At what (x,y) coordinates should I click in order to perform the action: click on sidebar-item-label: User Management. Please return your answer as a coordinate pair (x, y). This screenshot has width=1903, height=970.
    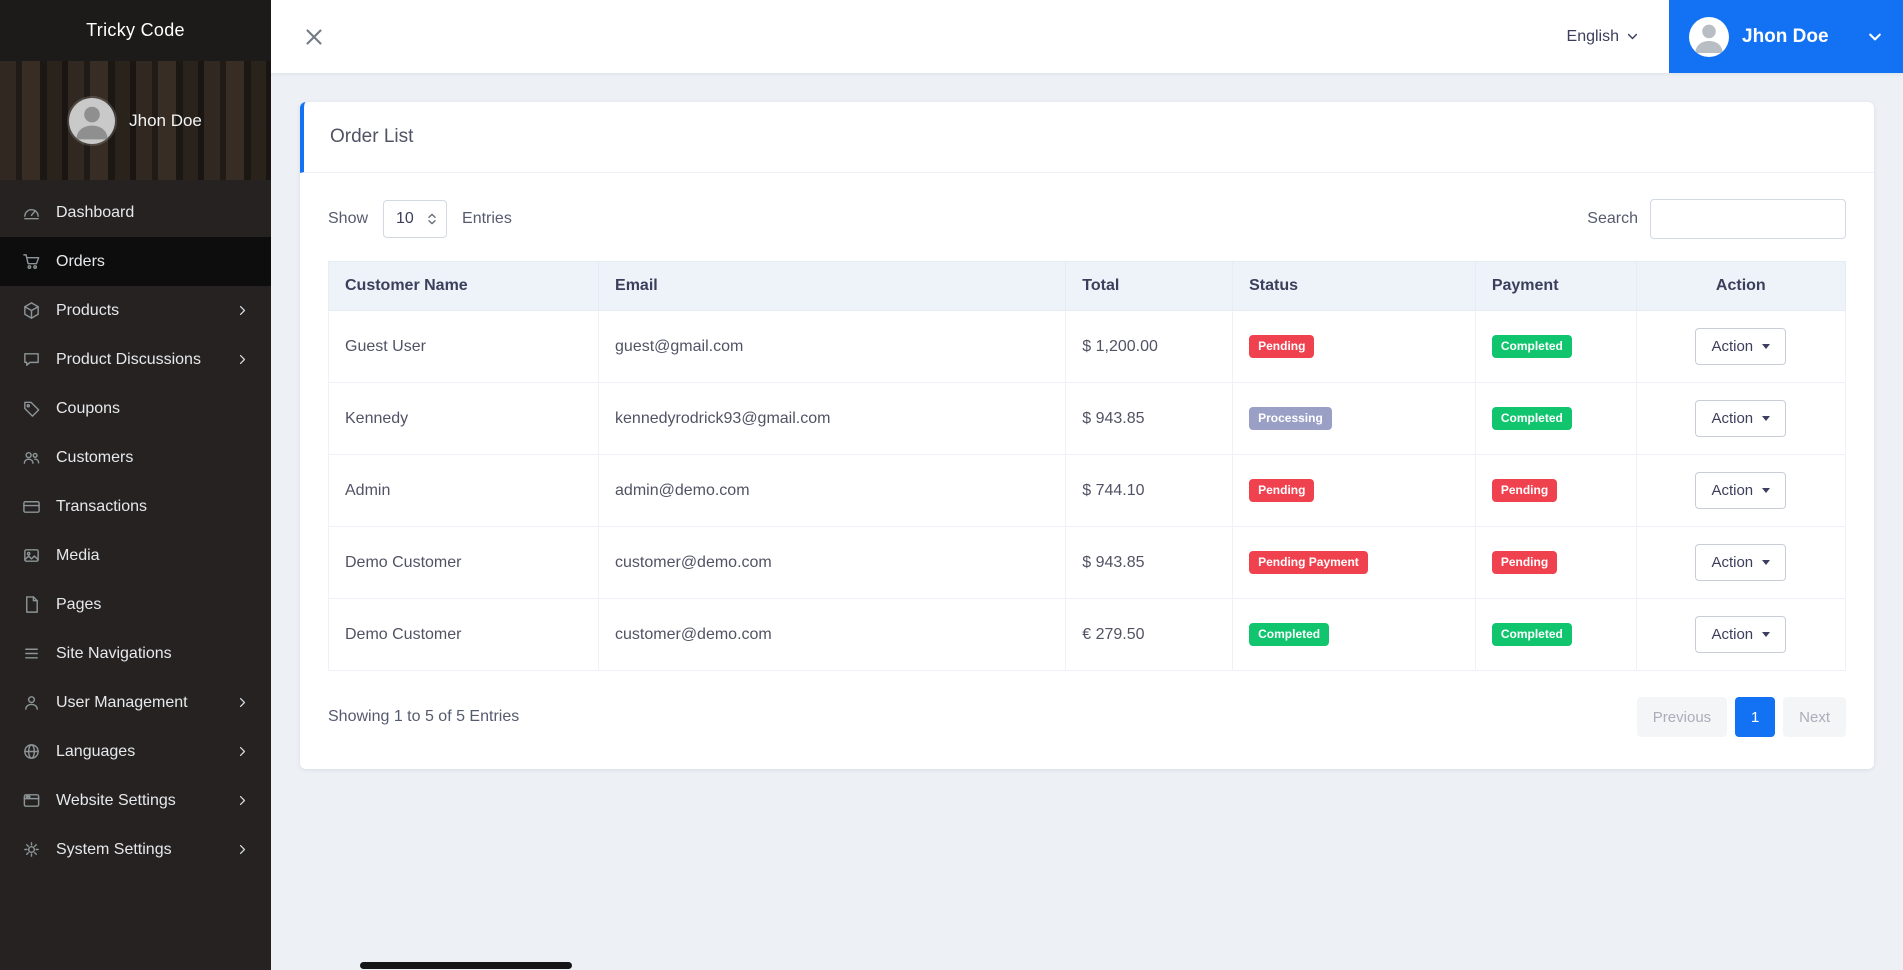
    Looking at the image, I should click on (122, 702).